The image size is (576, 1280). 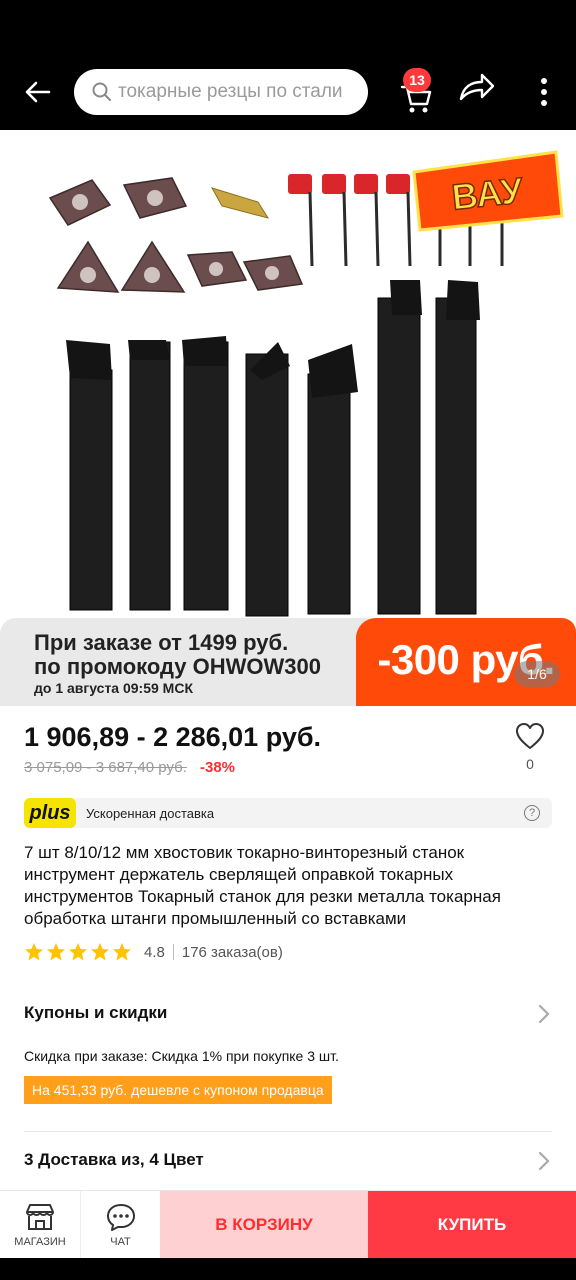 I want to click on rating-row: 4.8 176 заказа(ов), so click(x=153, y=952).